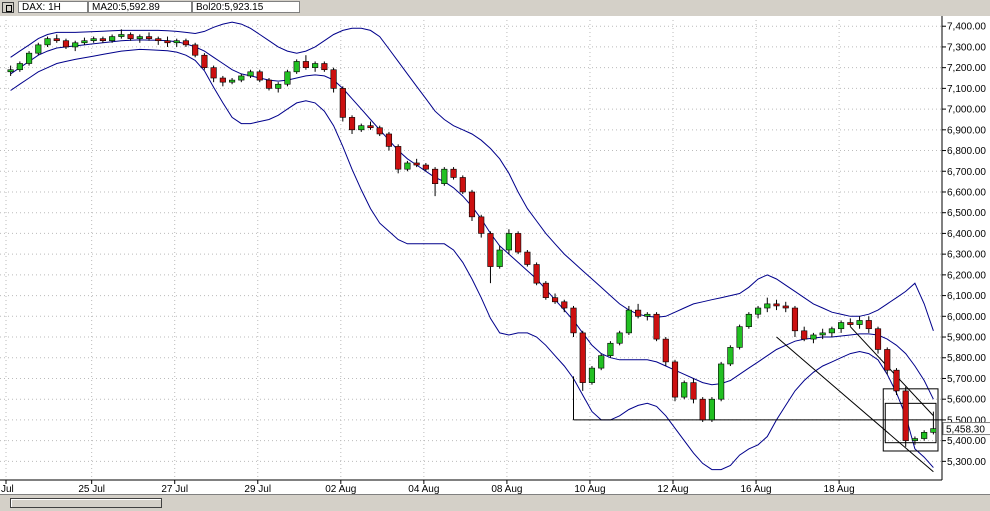  Describe the element at coordinates (8, 7) in the screenshot. I see `chart-menu-icon` at that location.